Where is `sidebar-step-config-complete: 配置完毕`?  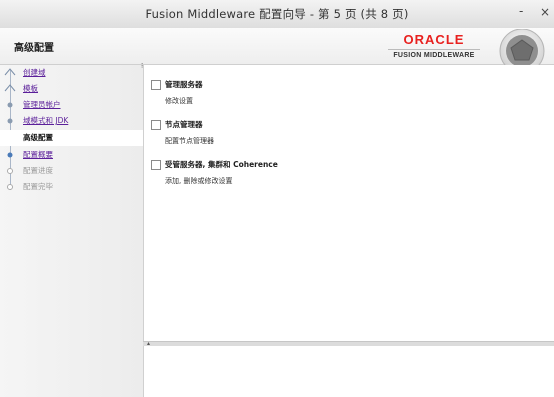
sidebar-step-config-complete: 配置完毕 is located at coordinates (71, 187).